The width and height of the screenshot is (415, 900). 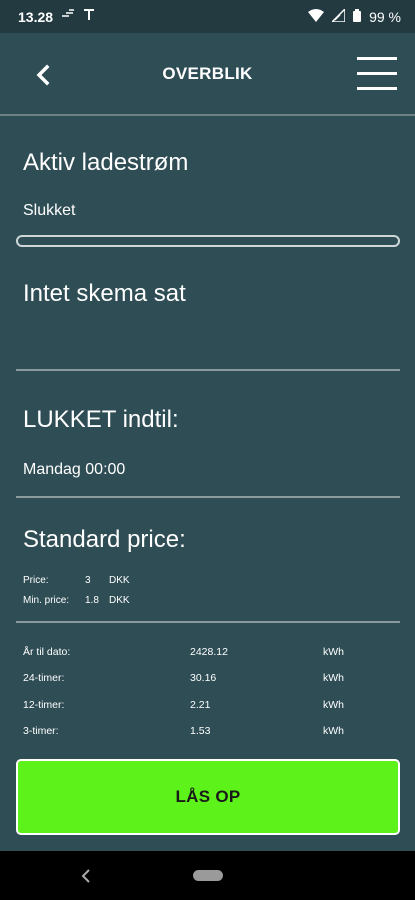 I want to click on stats-value: 2428.12, so click(x=209, y=652).